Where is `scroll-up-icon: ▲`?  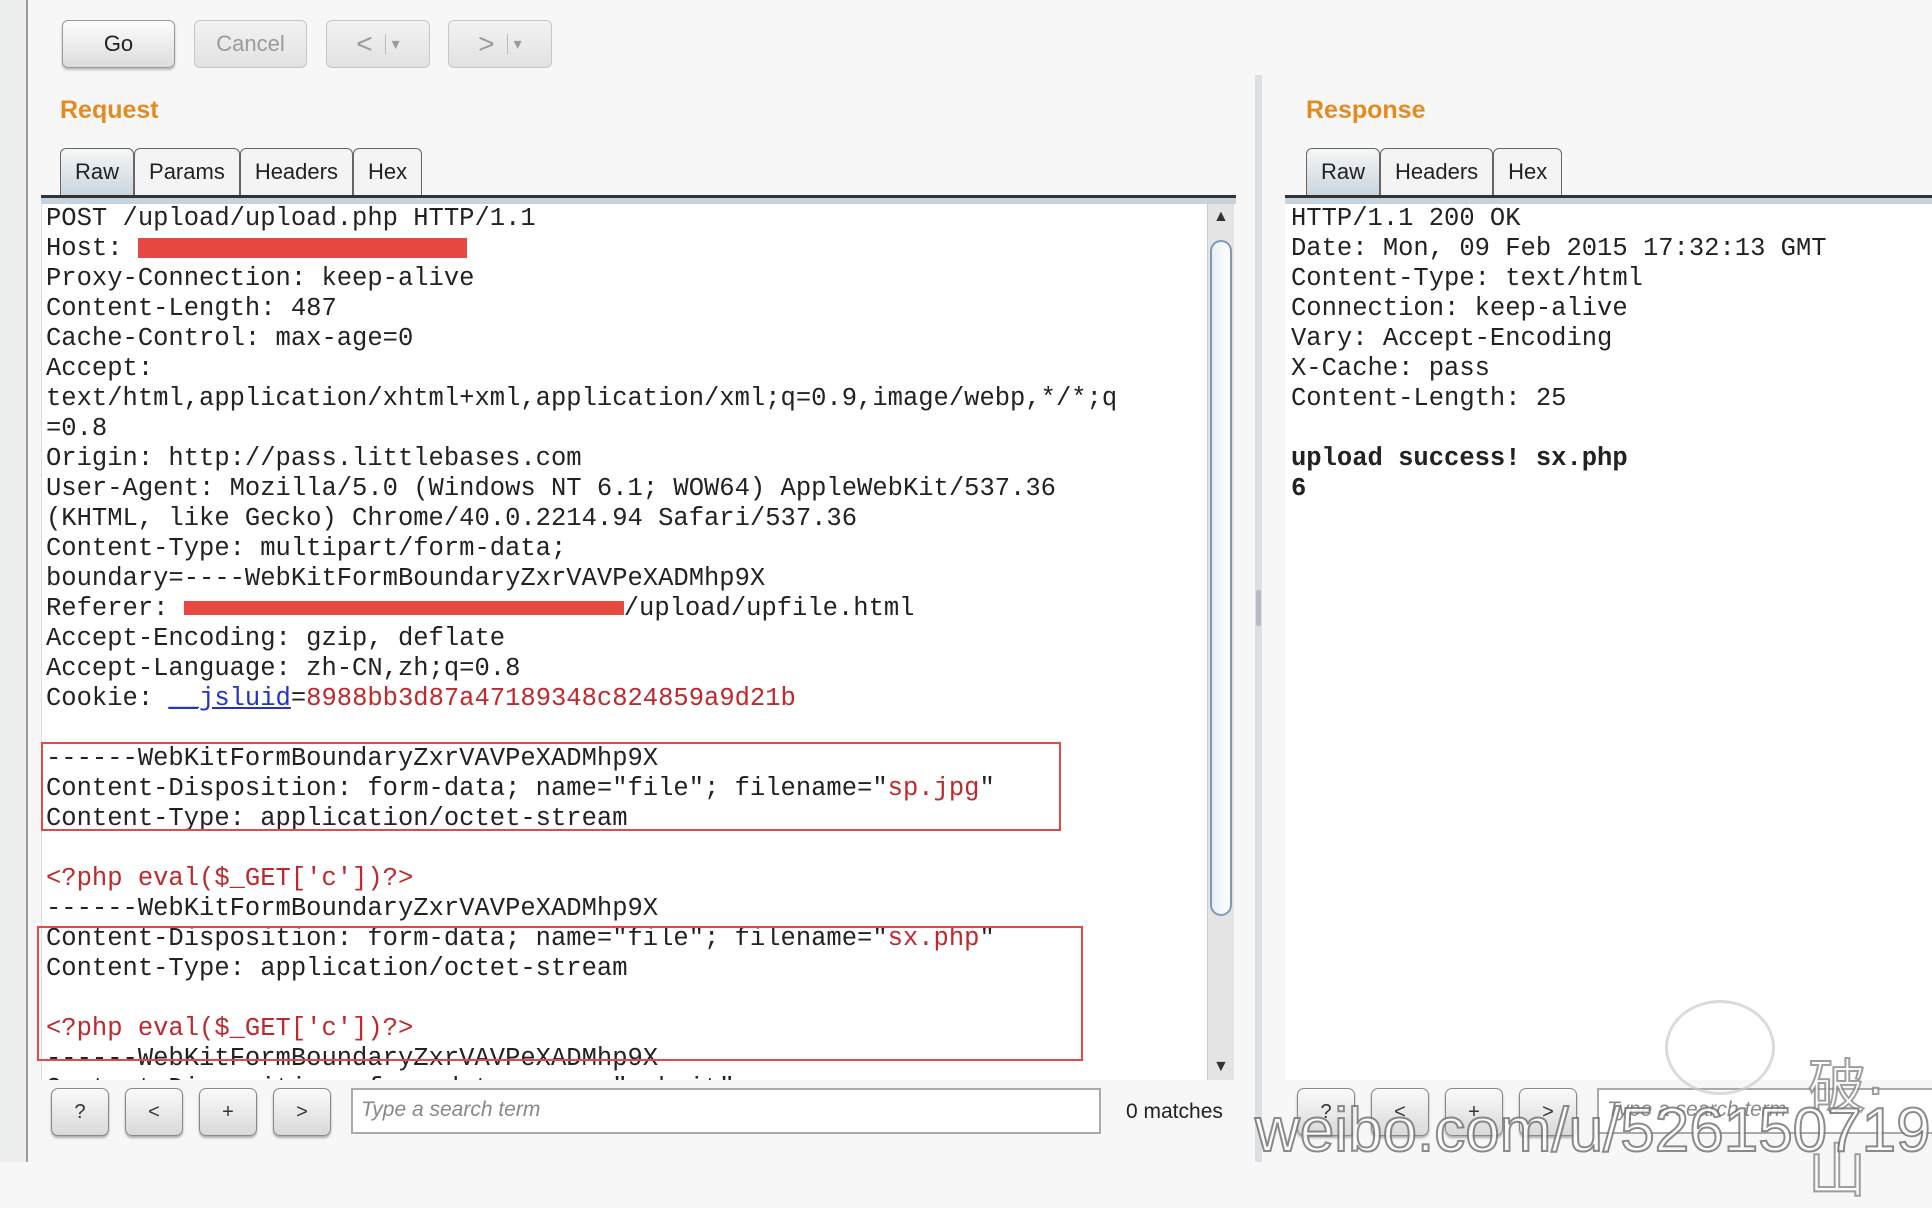
scroll-up-icon: ▲ is located at coordinates (1221, 217).